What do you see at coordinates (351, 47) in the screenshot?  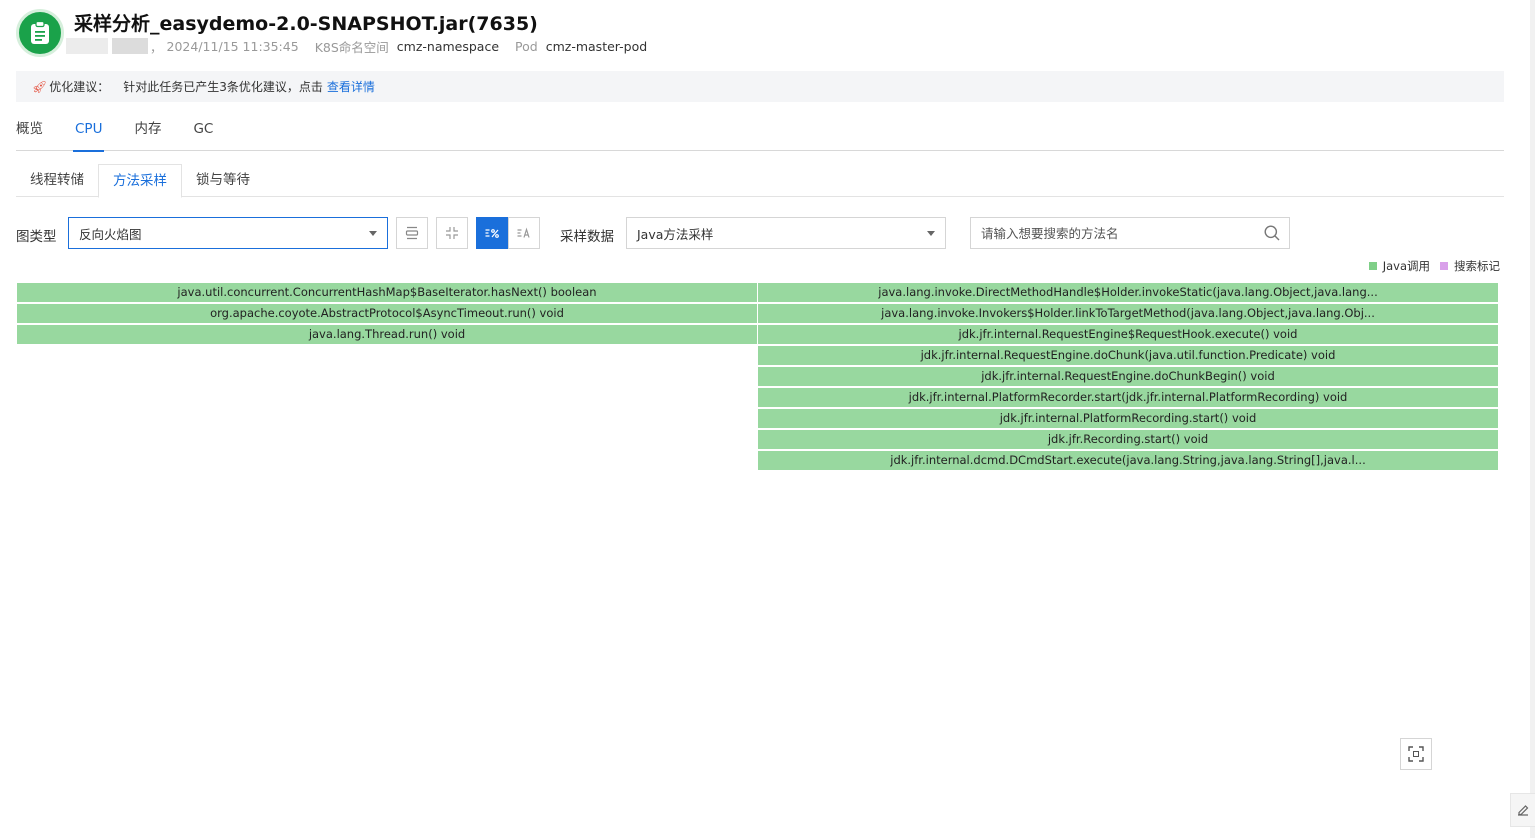 I see `k8s-namespace-label: K8S命名空间` at bounding box center [351, 47].